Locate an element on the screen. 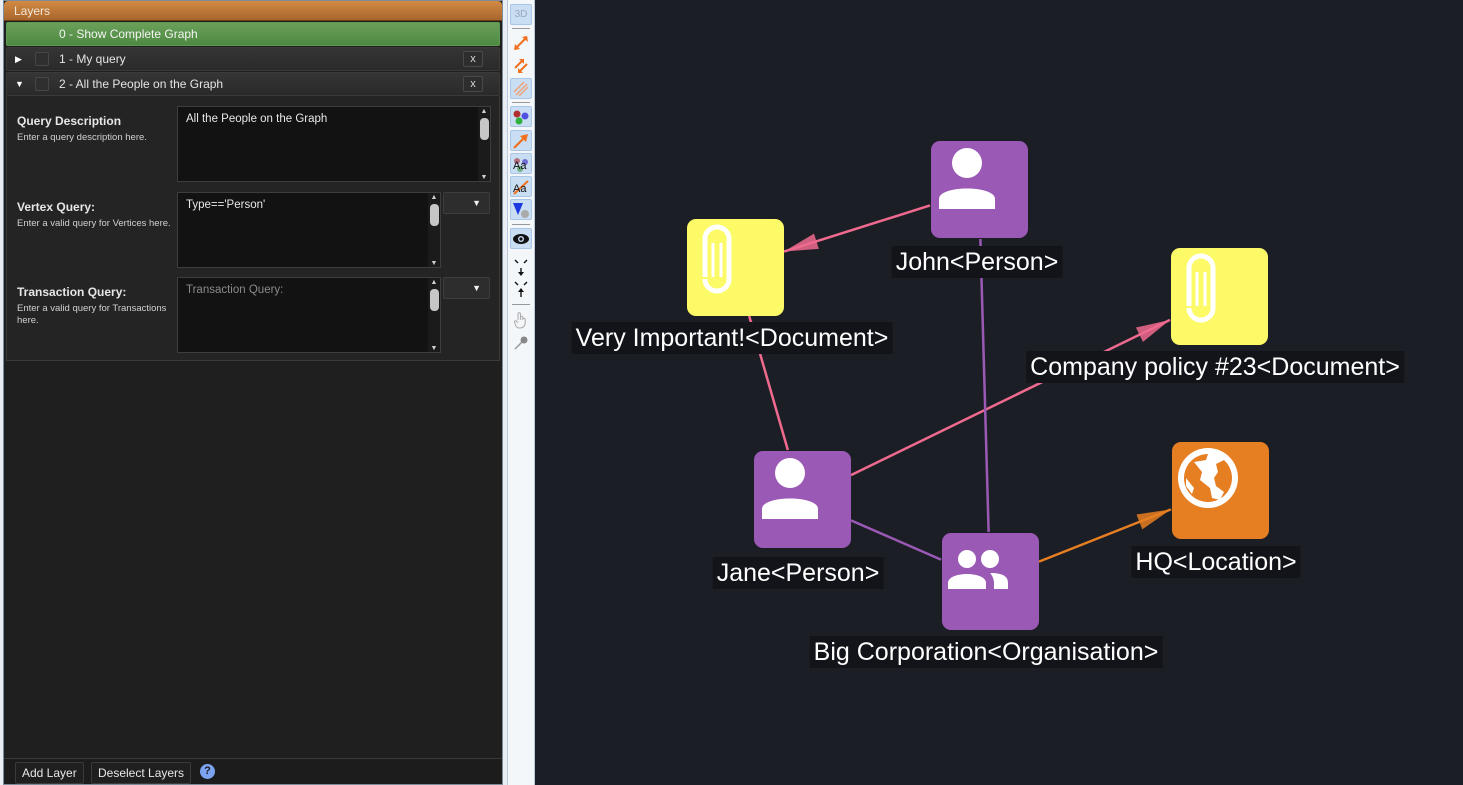 This screenshot has height=785, width=1463. layer-row-2: ▼ 2 - All the People on the Graph x is located at coordinates (253, 84).